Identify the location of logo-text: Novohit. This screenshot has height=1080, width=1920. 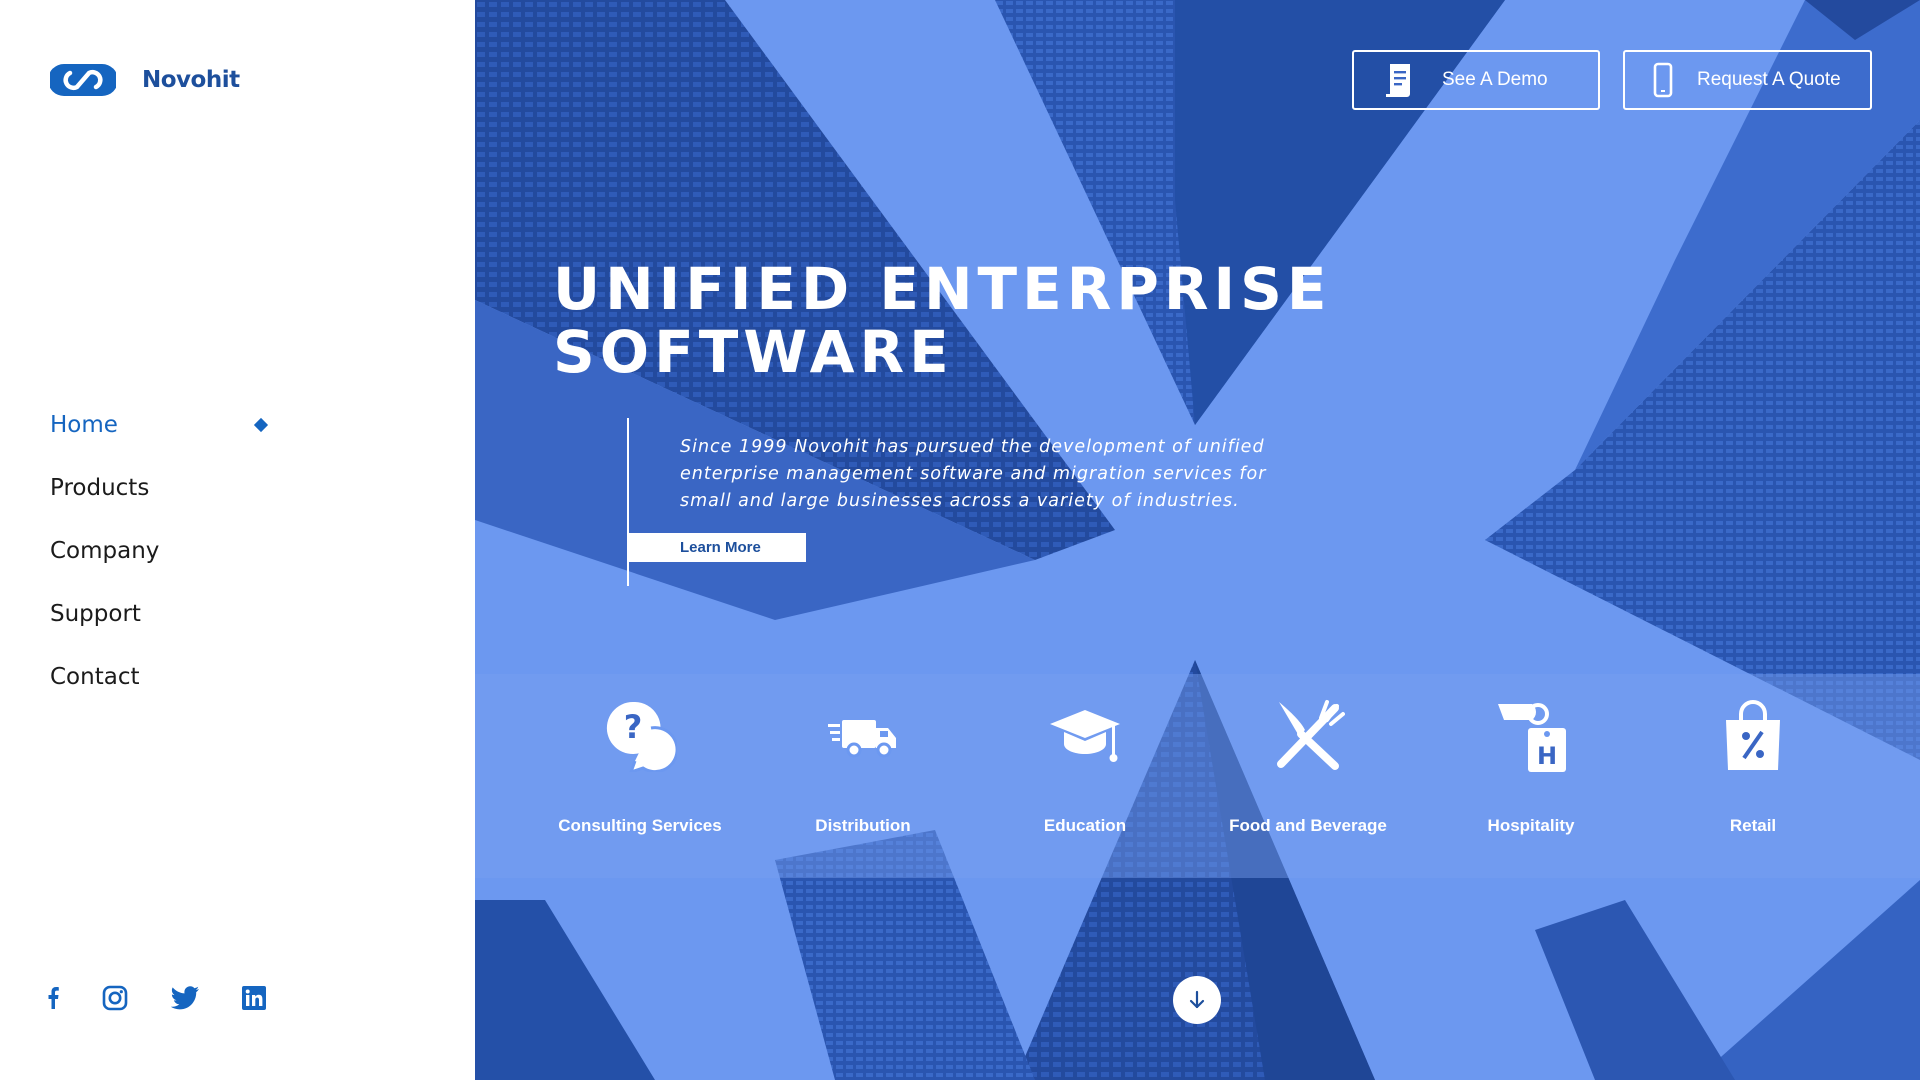
(191, 80).